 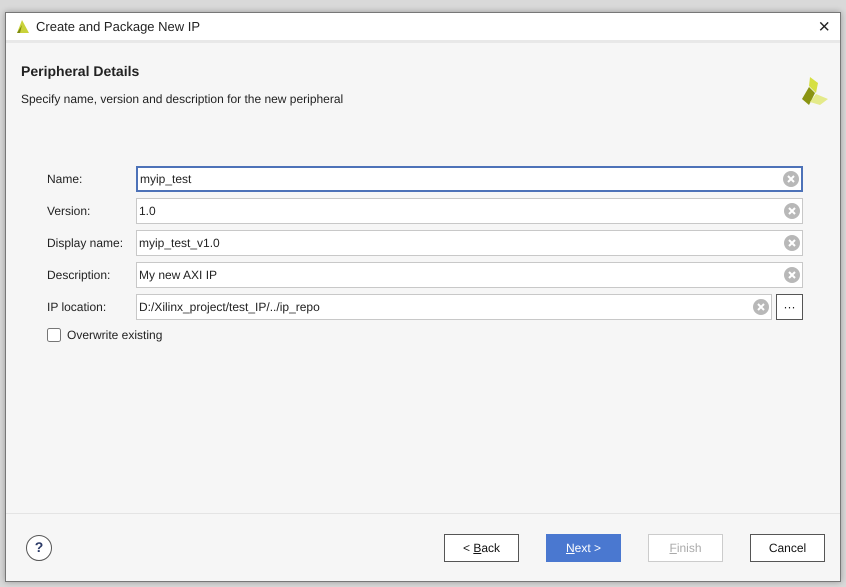 I want to click on text-field: 1.0, so click(x=469, y=211).